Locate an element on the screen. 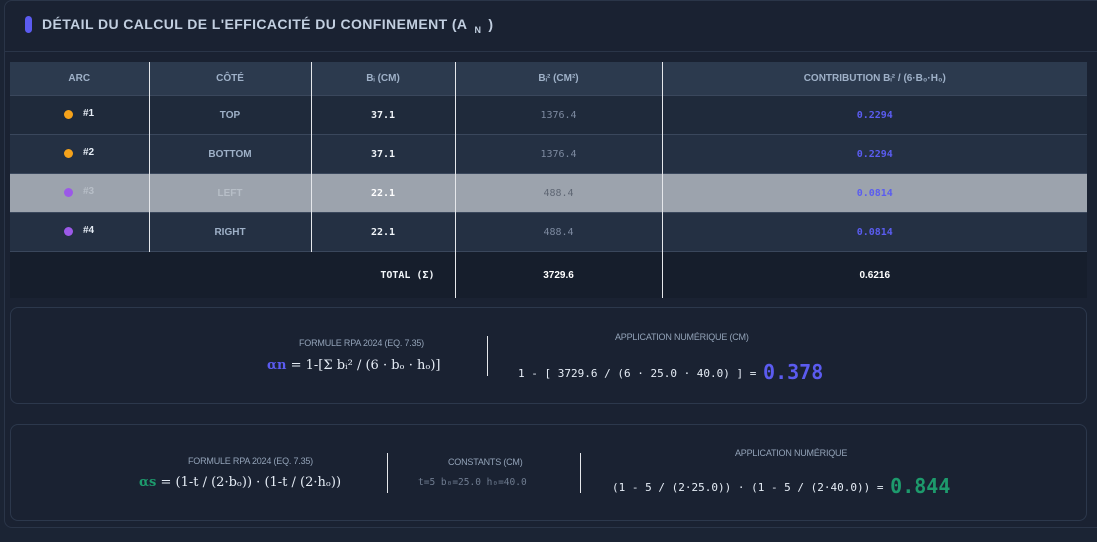 The image size is (1097, 542). alpha-s-formula: αs = (1-t / (2·bₒ)) · (1-t / (2·hₒ)) is located at coordinates (240, 482).